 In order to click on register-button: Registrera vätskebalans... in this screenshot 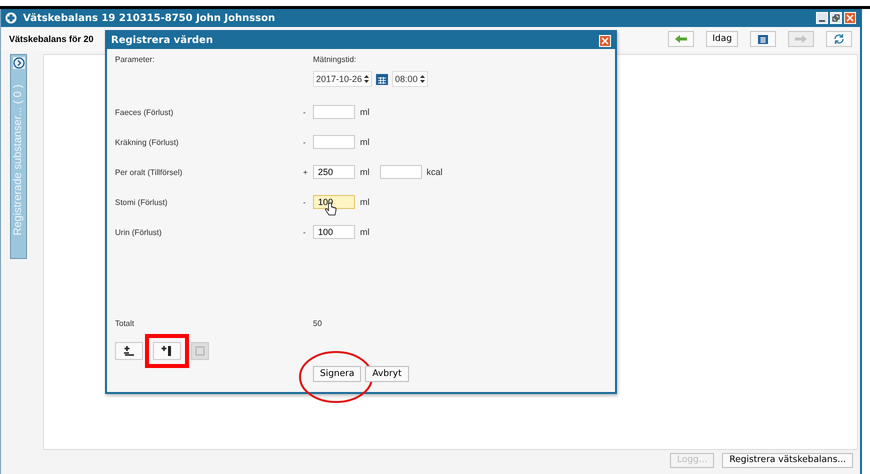, I will do `click(787, 460)`.